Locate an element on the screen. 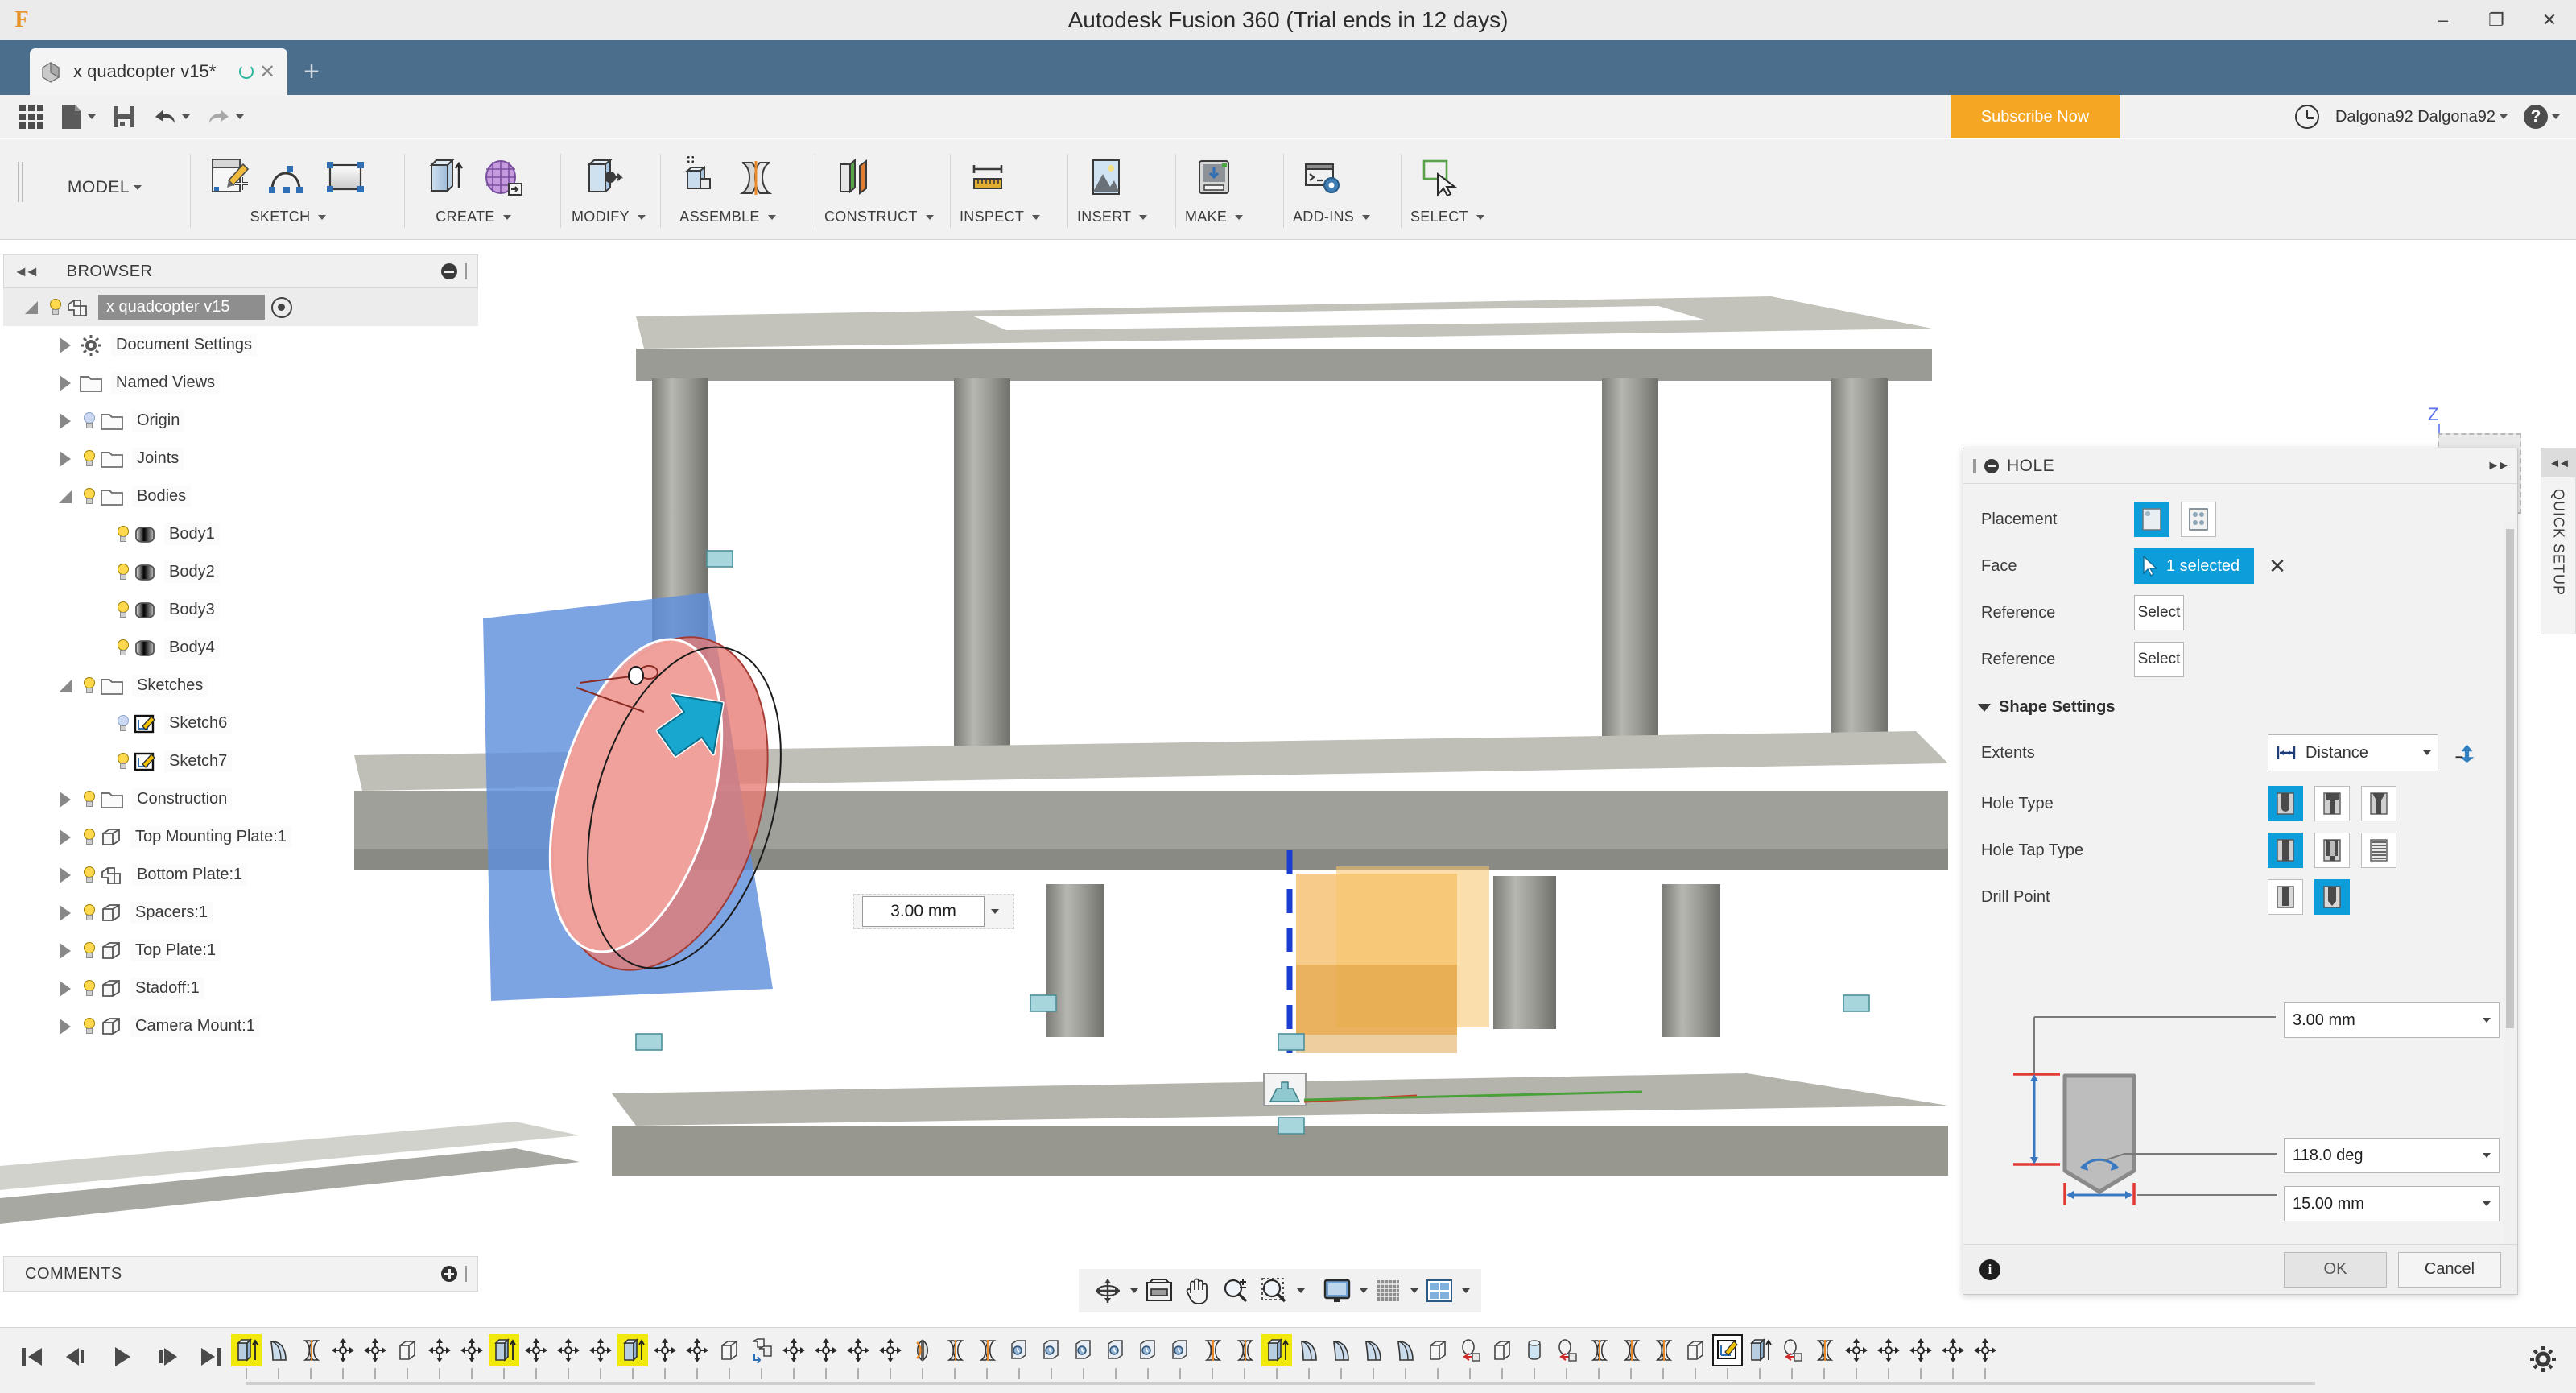  browser-tree-item: Document Settings is located at coordinates (240, 345).